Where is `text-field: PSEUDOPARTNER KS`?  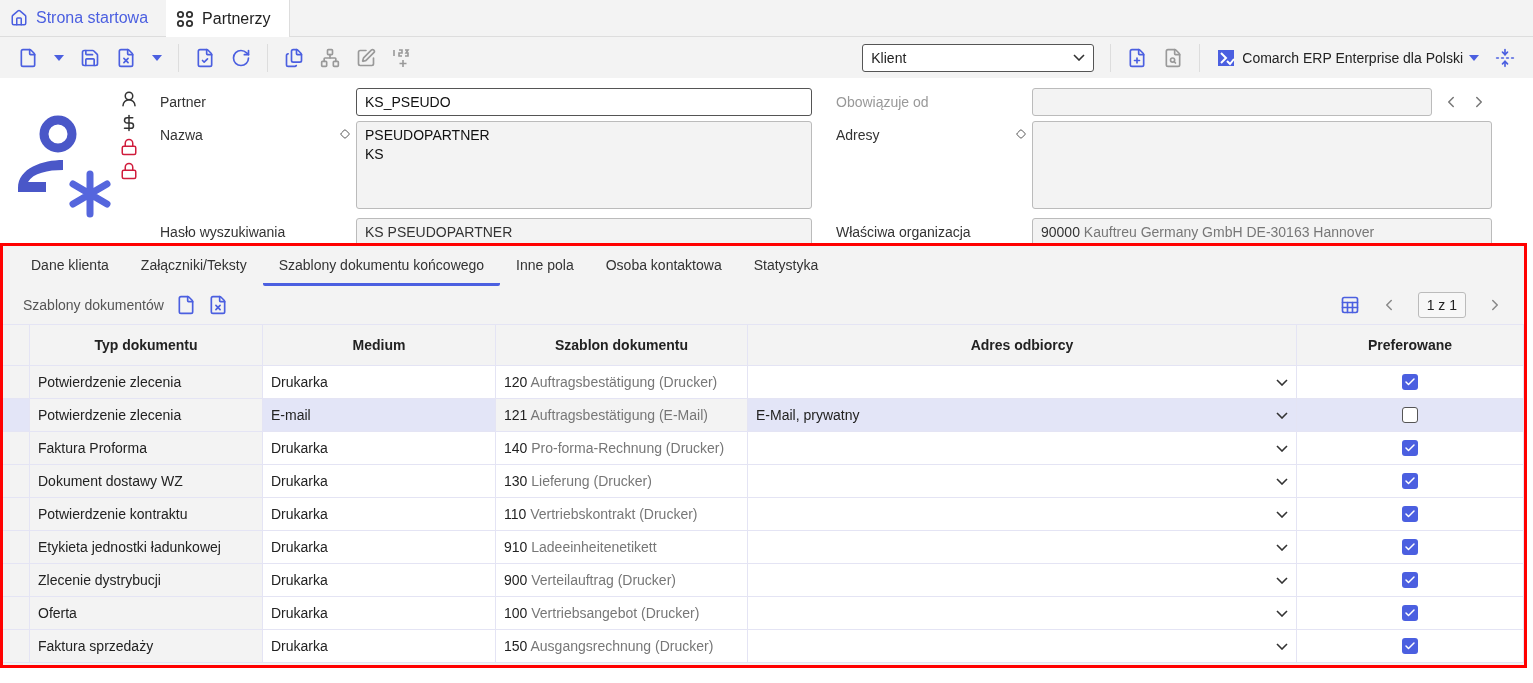 text-field: PSEUDOPARTNER KS is located at coordinates (584, 165).